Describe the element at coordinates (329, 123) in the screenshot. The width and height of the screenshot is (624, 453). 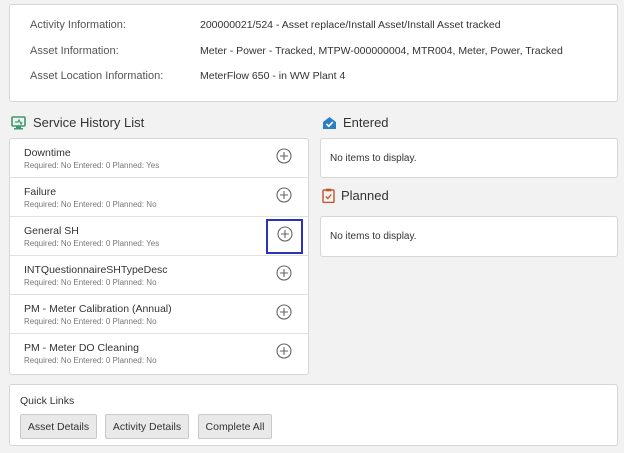
I see `inbox-check-icon` at that location.